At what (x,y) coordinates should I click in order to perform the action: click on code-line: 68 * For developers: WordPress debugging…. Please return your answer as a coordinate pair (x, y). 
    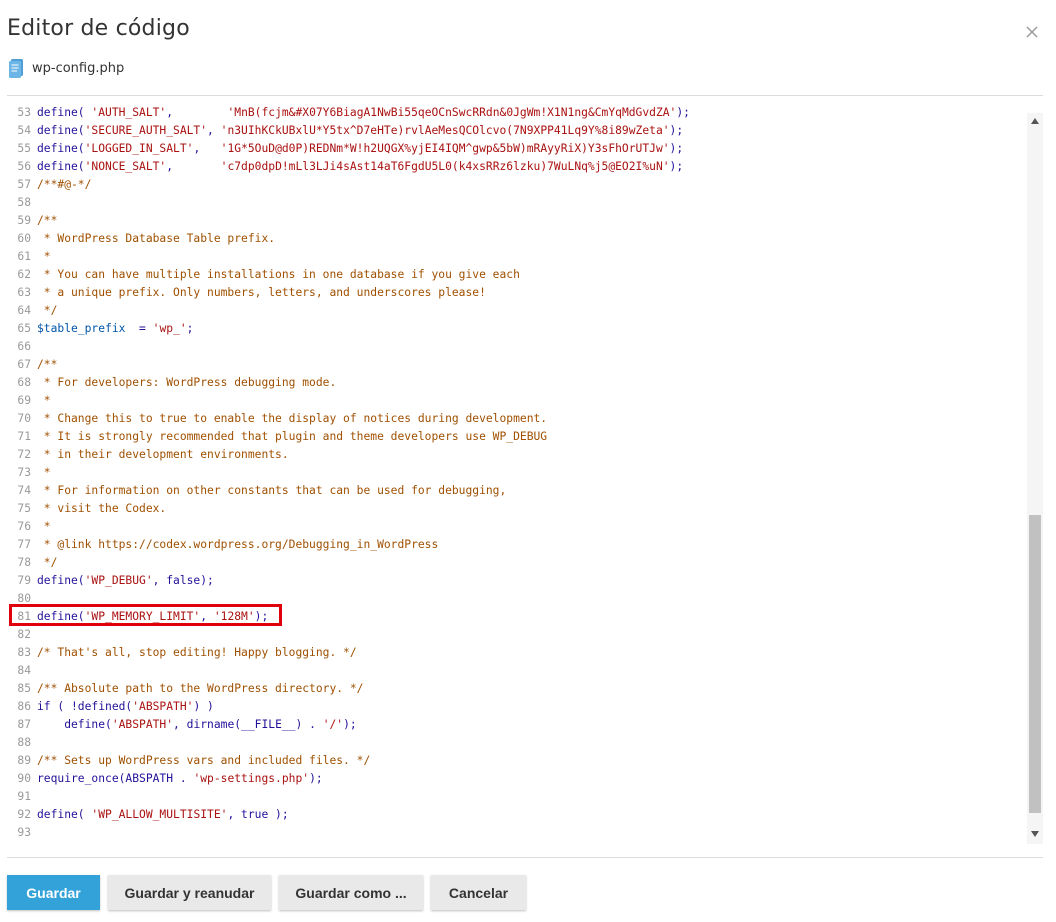
    Looking at the image, I should click on (516, 383).